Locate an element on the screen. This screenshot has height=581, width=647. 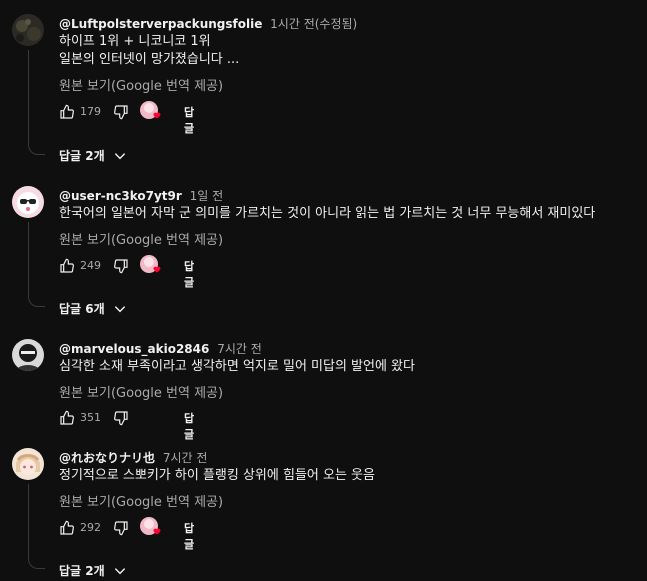
comment-header: @Luftpolsterverpackungsfolie 1시간 전(수정됨) is located at coordinates (208, 23).